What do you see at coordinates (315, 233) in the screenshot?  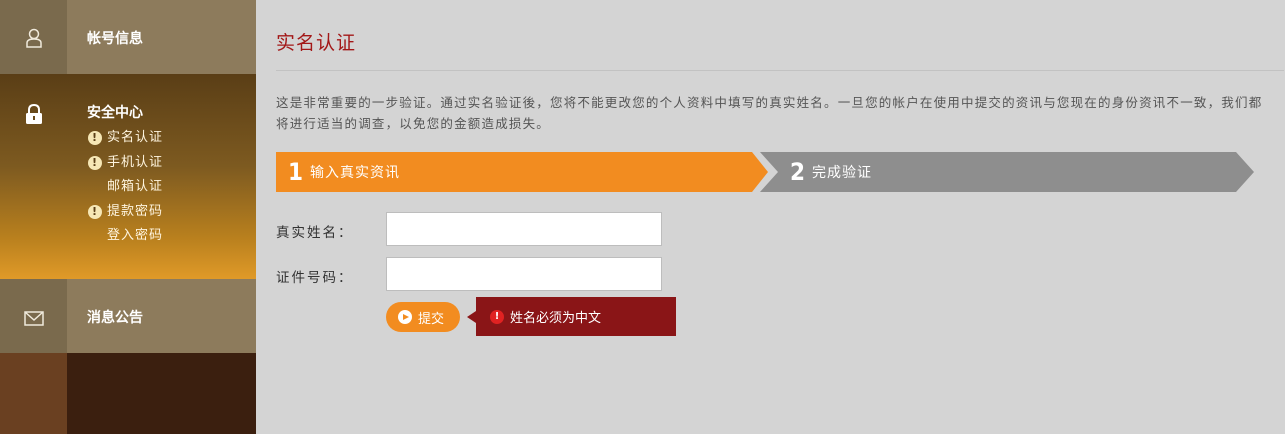 I see `real-name-label: 真实姓名：` at bounding box center [315, 233].